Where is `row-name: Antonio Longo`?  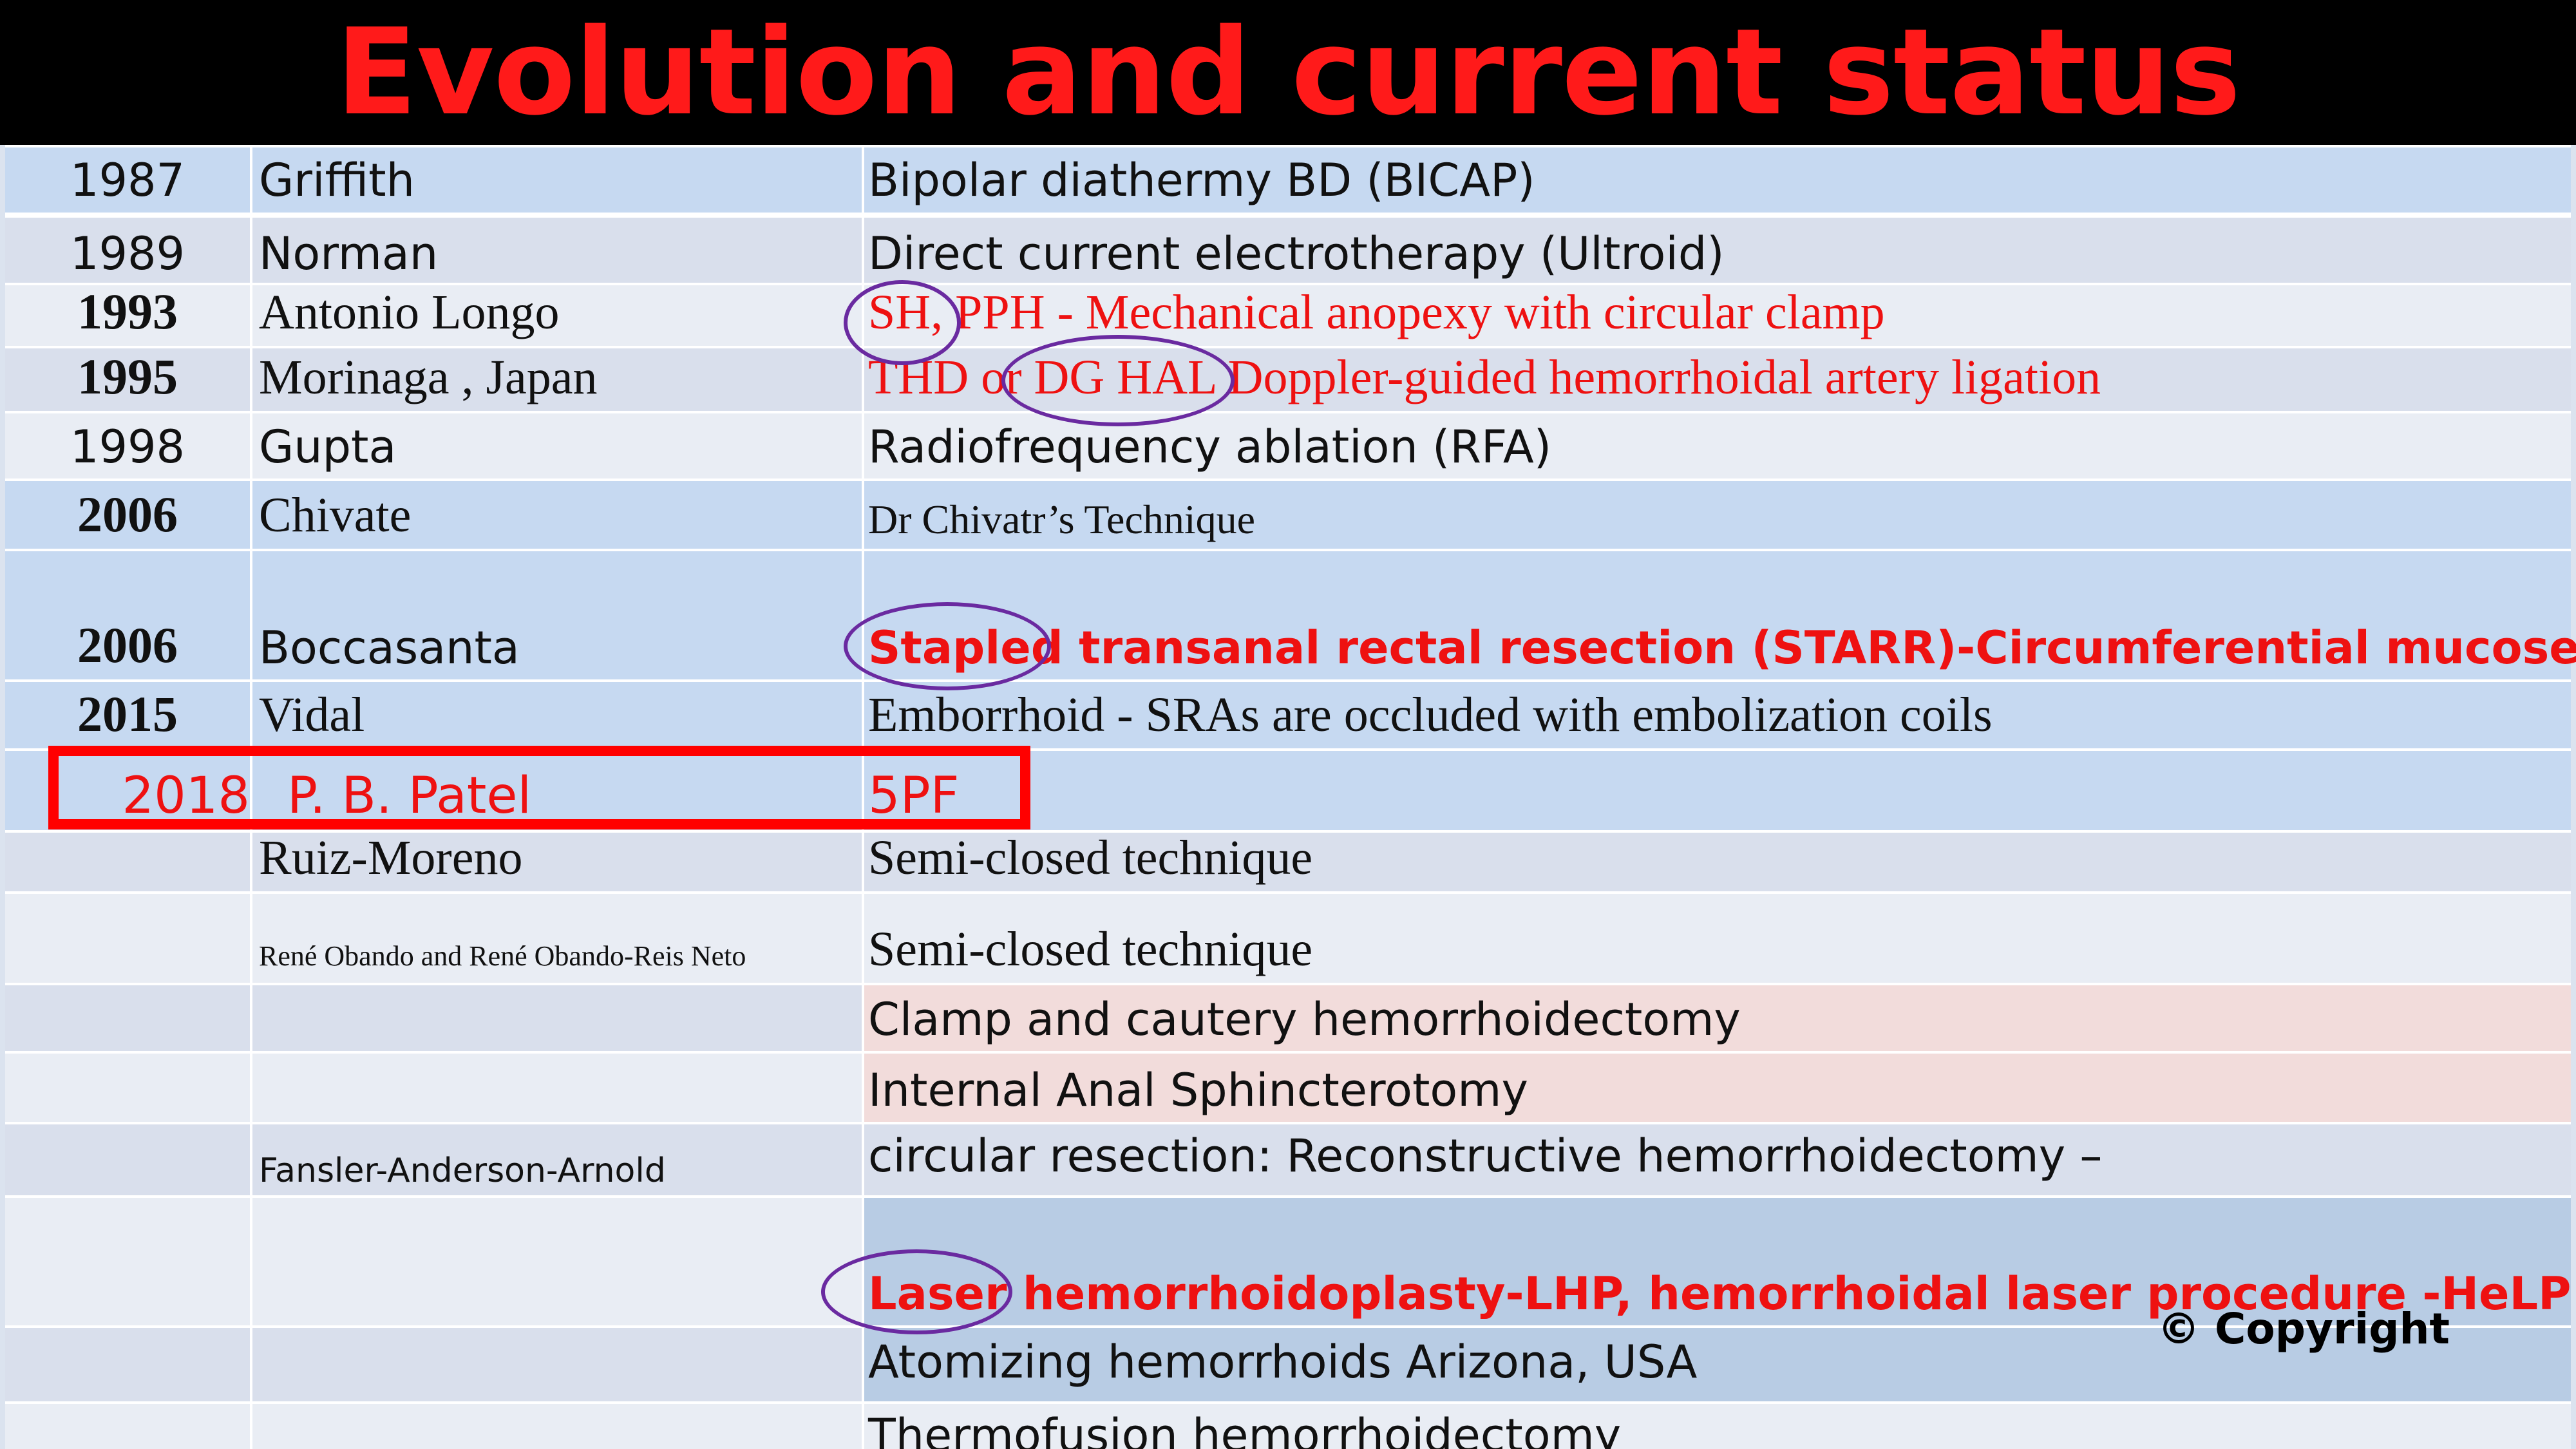 row-name: Antonio Longo is located at coordinates (410, 312).